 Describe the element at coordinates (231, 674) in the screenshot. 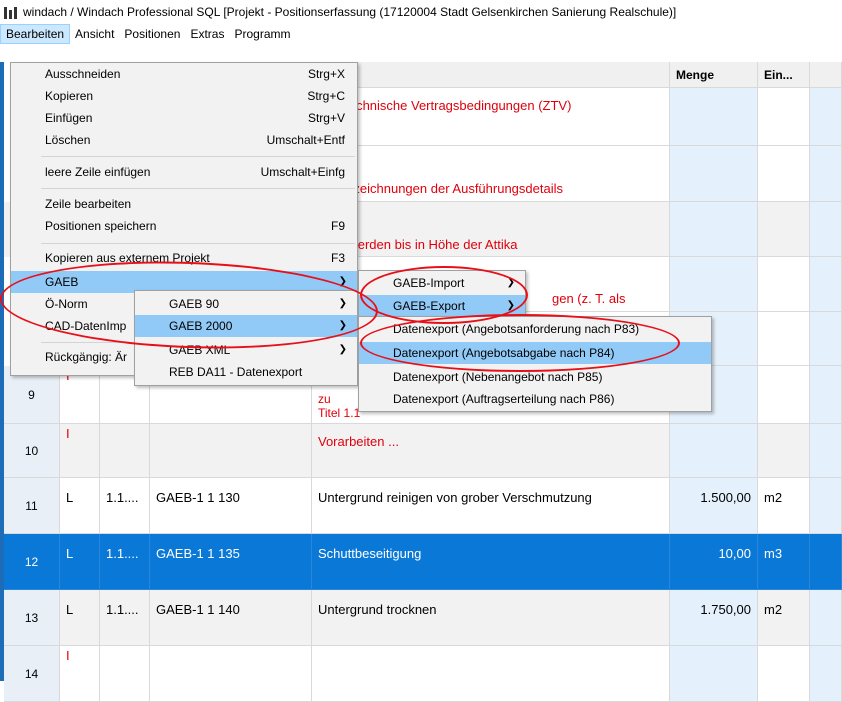

I see `row-code` at that location.